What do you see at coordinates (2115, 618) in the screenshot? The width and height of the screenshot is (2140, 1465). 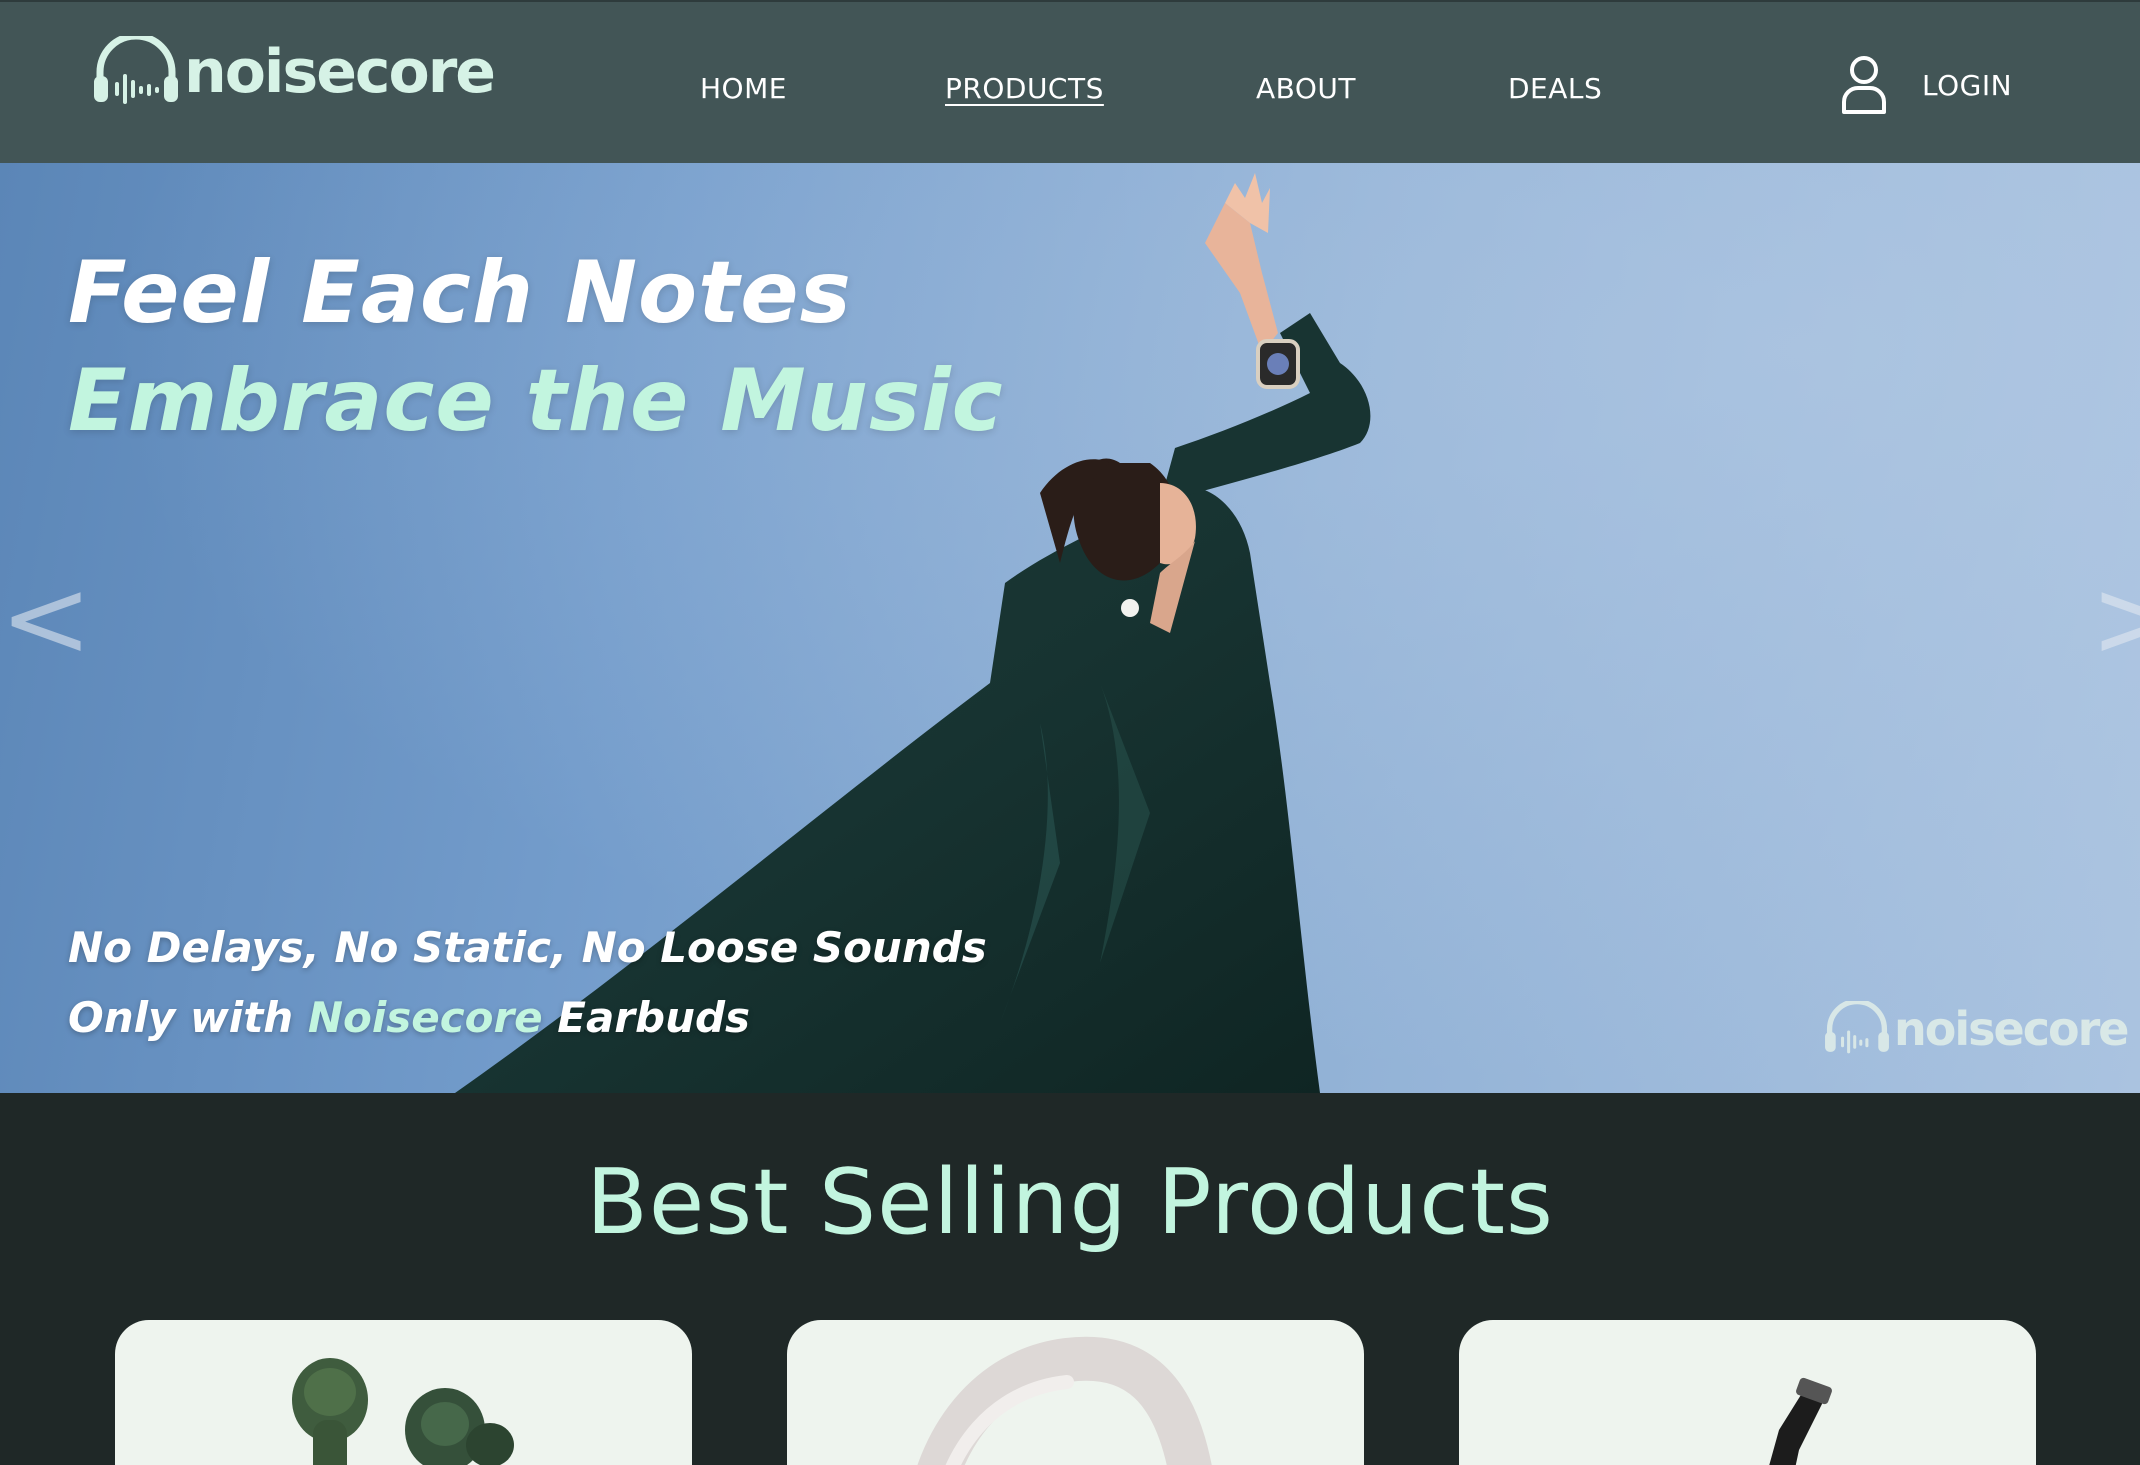 I see `carousel-next-button: >` at bounding box center [2115, 618].